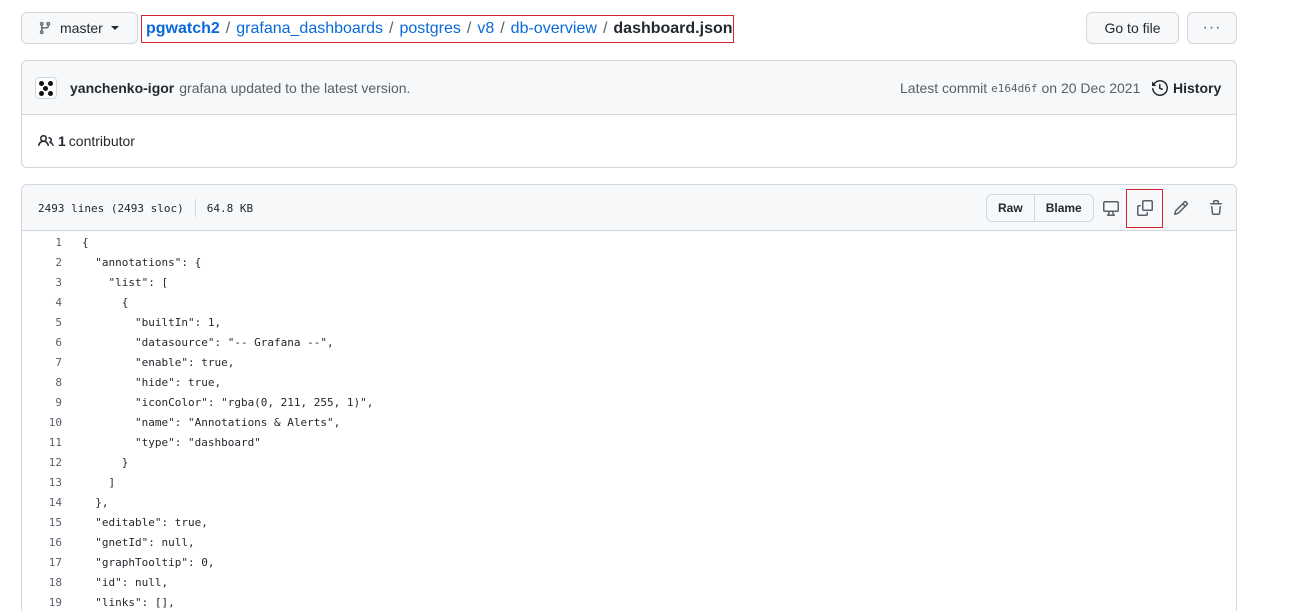  What do you see at coordinates (42, 322) in the screenshot?
I see `line-number: 5` at bounding box center [42, 322].